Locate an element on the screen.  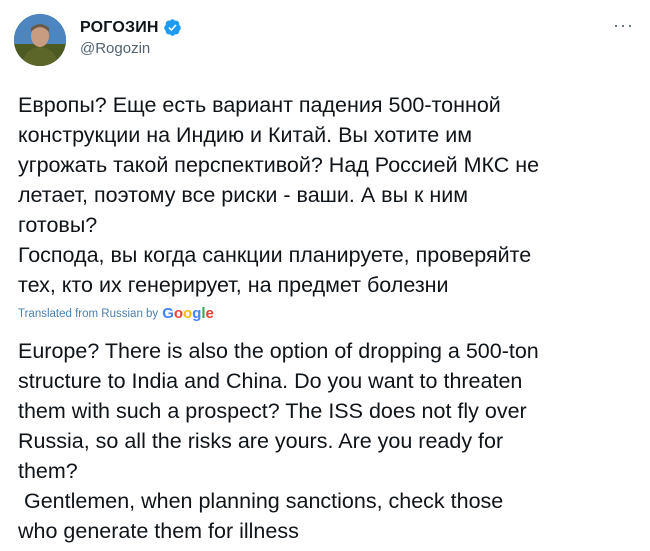
translation-attribution: Translated from Russian by Google is located at coordinates (116, 313).